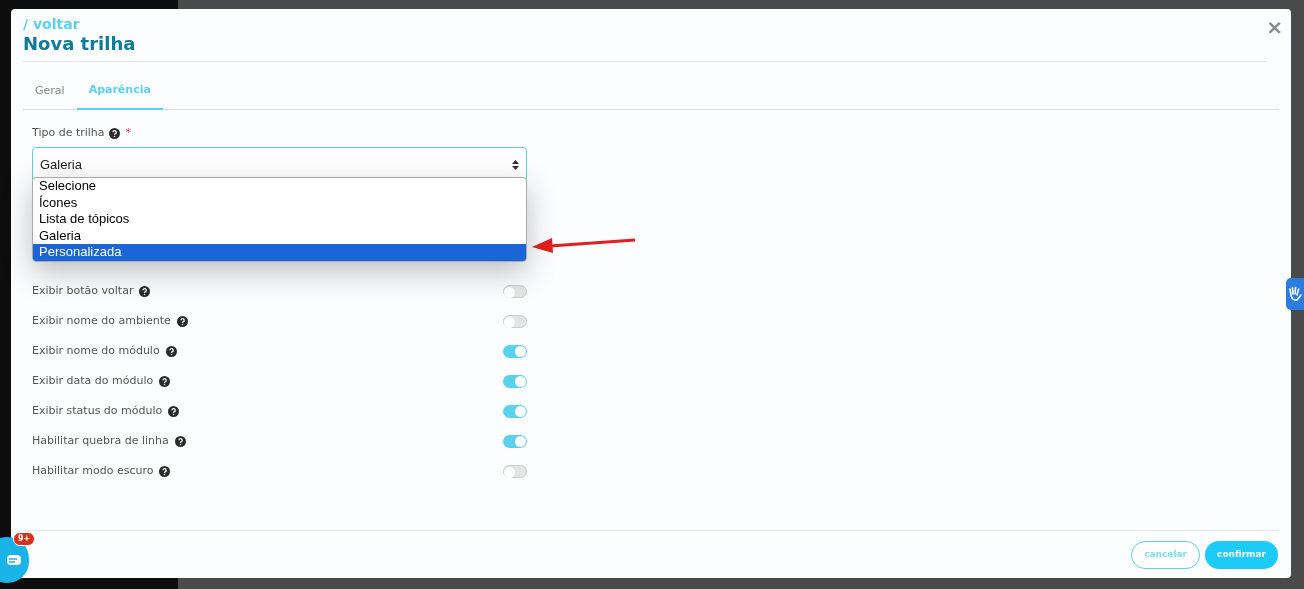  Describe the element at coordinates (93, 380) in the screenshot. I see `toggle-label: Exibir data do módulo` at that location.